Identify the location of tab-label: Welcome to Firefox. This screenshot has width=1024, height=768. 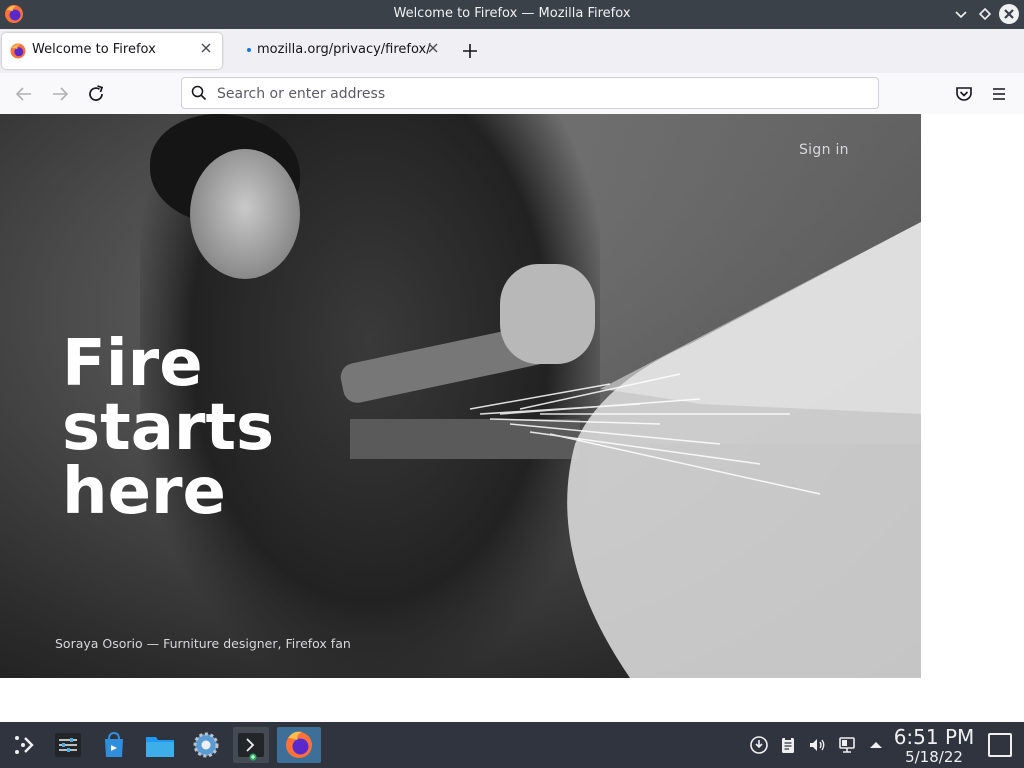
(94, 49).